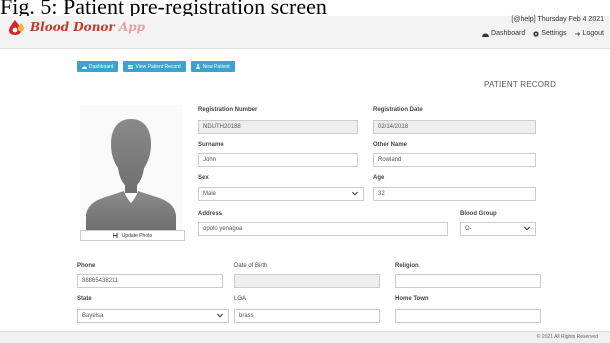  What do you see at coordinates (468, 316) in the screenshot?
I see `home-town-field` at bounding box center [468, 316].